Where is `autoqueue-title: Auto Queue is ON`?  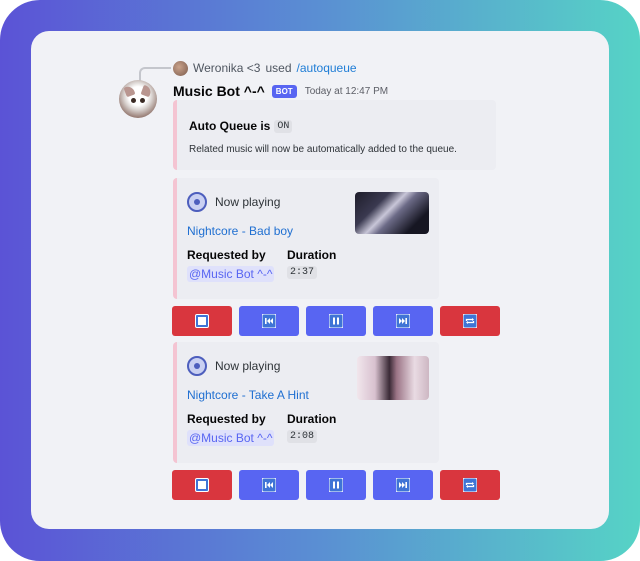
autoqueue-title: Auto Queue is ON is located at coordinates (241, 126).